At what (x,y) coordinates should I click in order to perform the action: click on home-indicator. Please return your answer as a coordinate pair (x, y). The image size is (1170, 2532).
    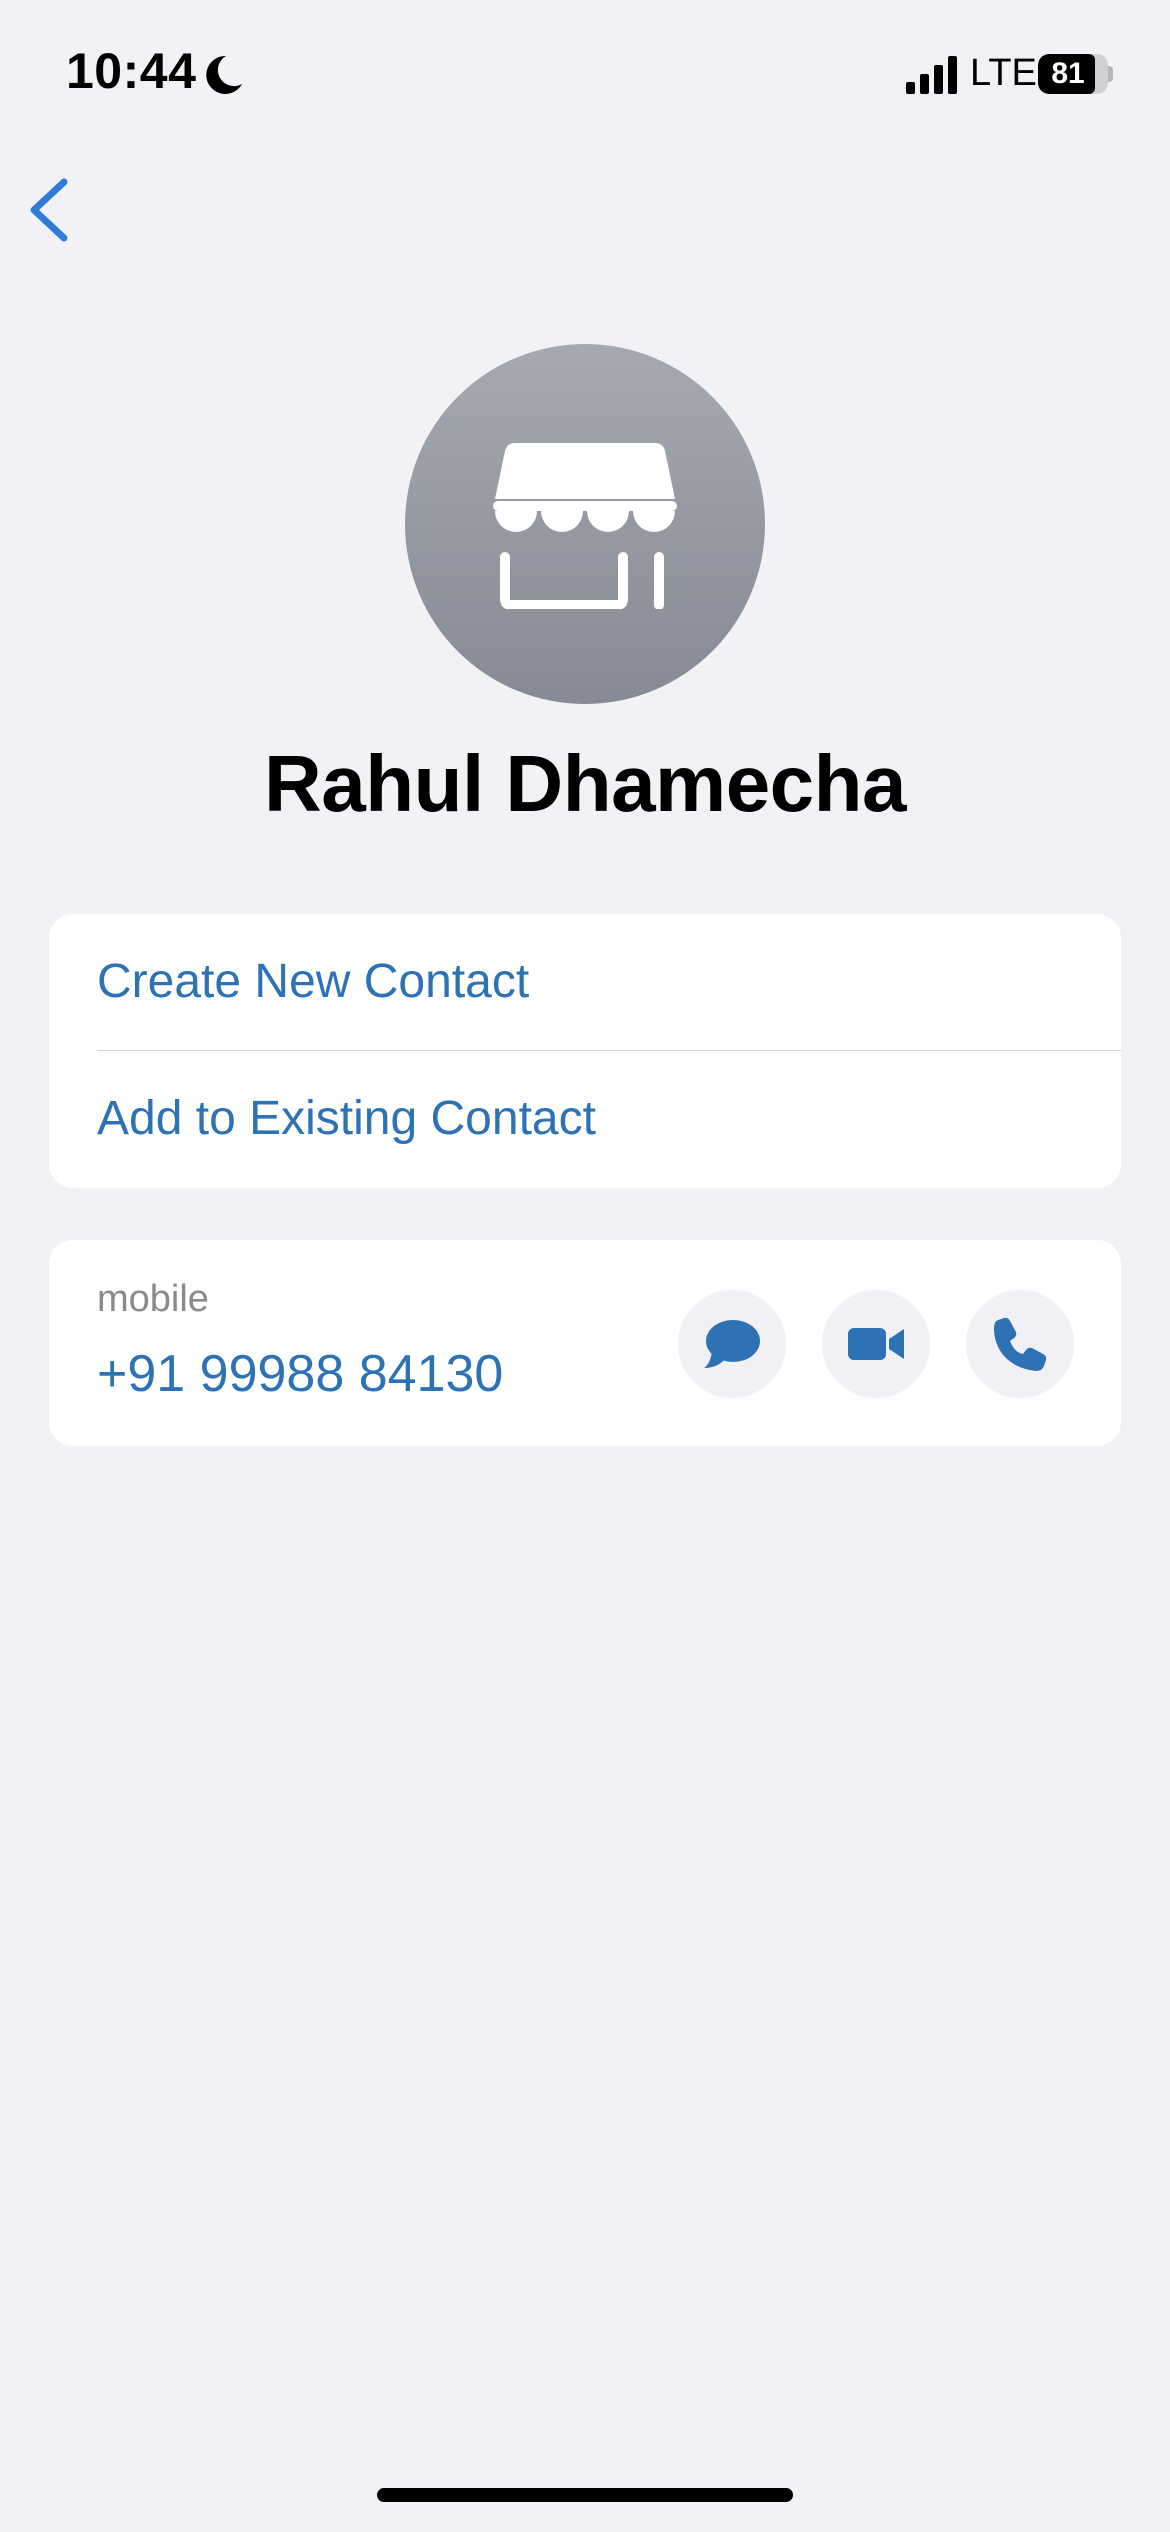
    Looking at the image, I should click on (585, 2495).